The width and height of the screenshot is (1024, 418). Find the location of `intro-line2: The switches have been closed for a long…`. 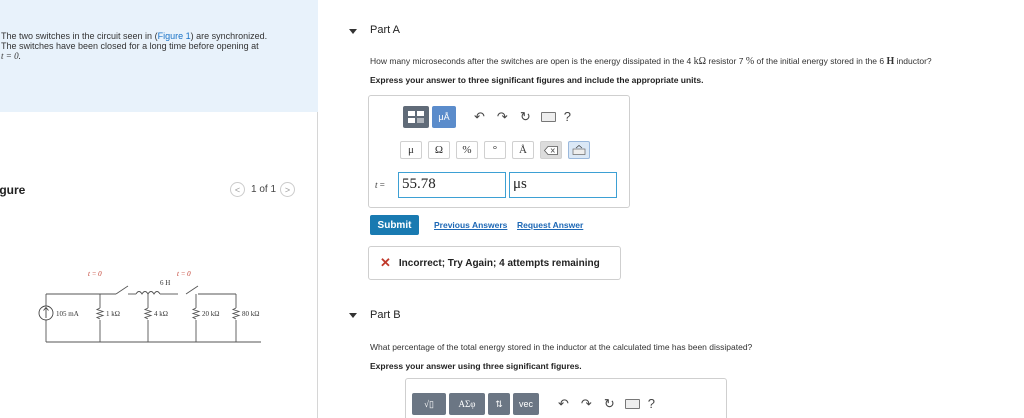

intro-line2: The switches have been closed for a long… is located at coordinates (130, 46).